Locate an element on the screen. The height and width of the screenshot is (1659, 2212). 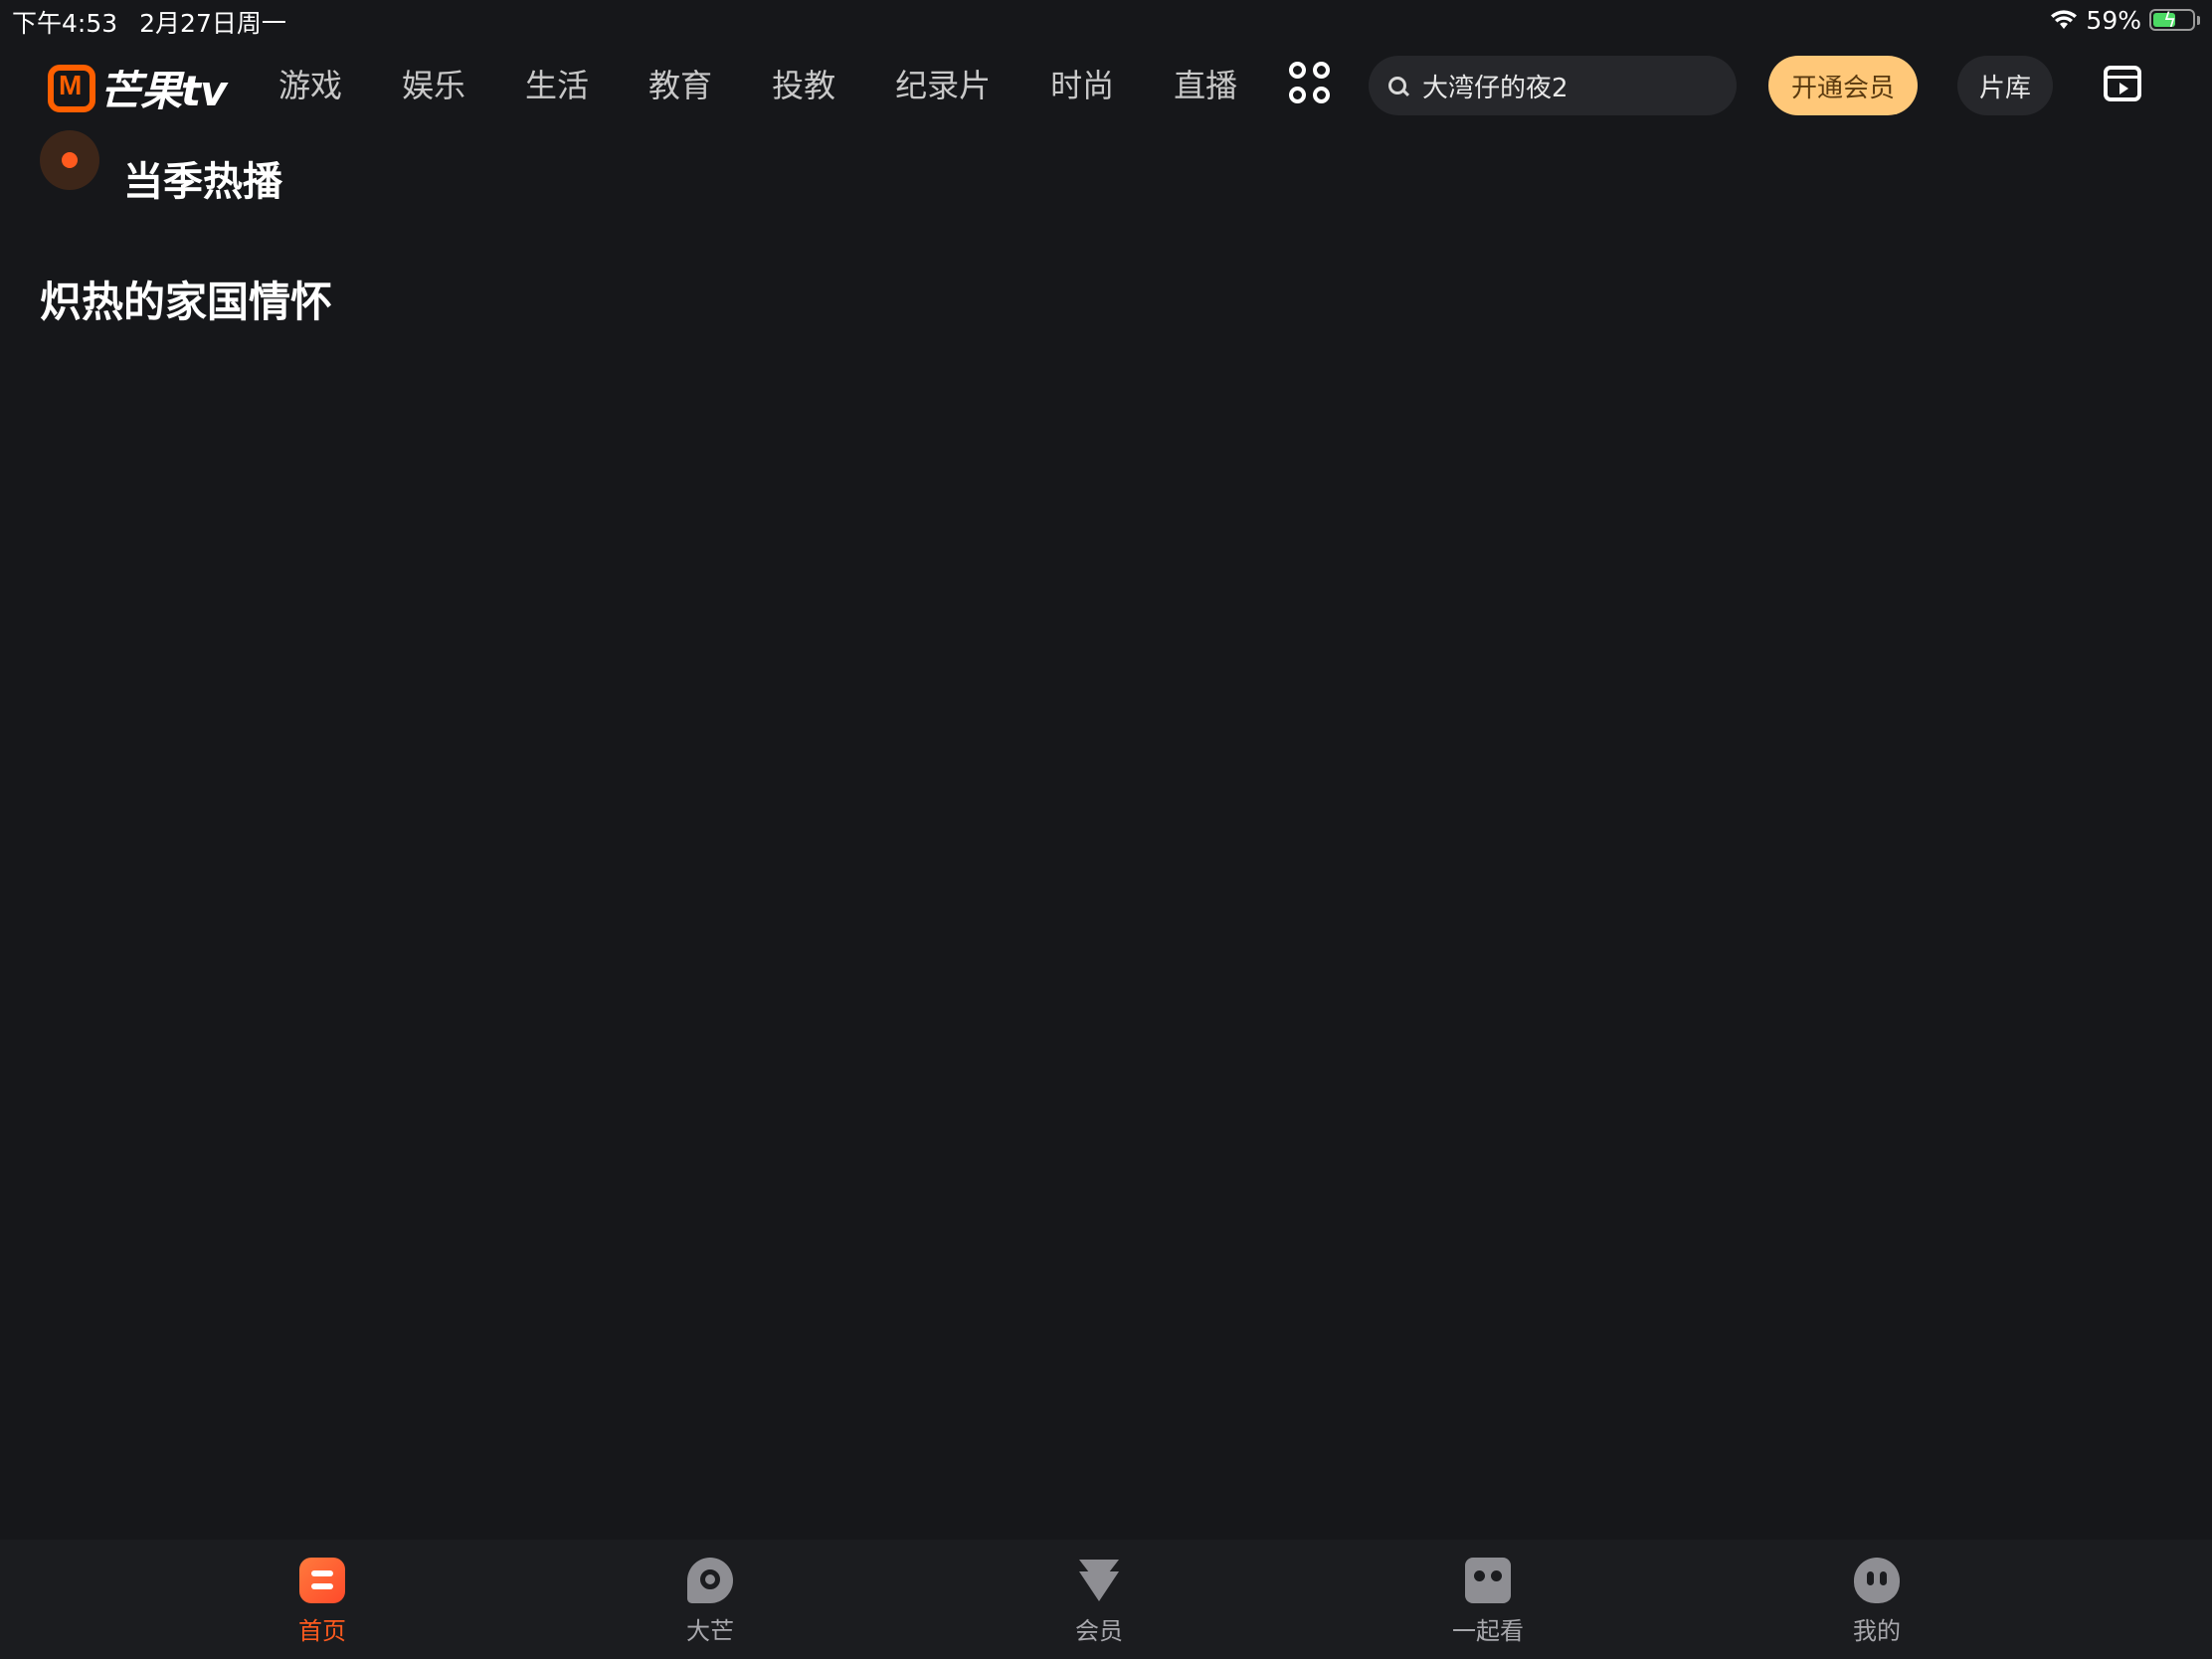
status-time: 下午4:53 is located at coordinates (65, 23).